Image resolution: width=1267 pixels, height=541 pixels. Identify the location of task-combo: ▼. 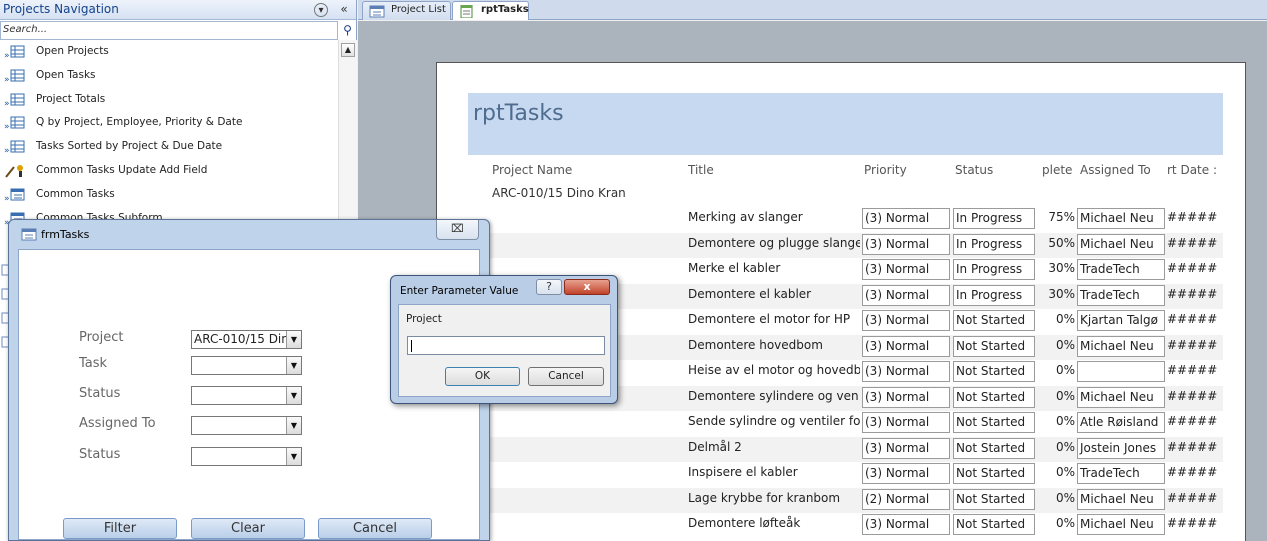
(246, 365).